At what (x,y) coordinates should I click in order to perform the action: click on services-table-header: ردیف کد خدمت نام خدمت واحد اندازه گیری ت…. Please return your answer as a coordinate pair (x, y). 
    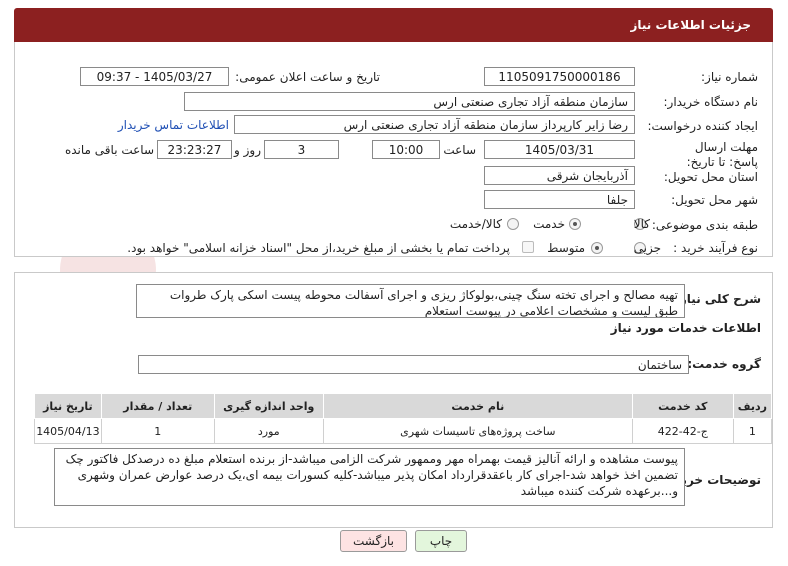
    Looking at the image, I should click on (403, 406).